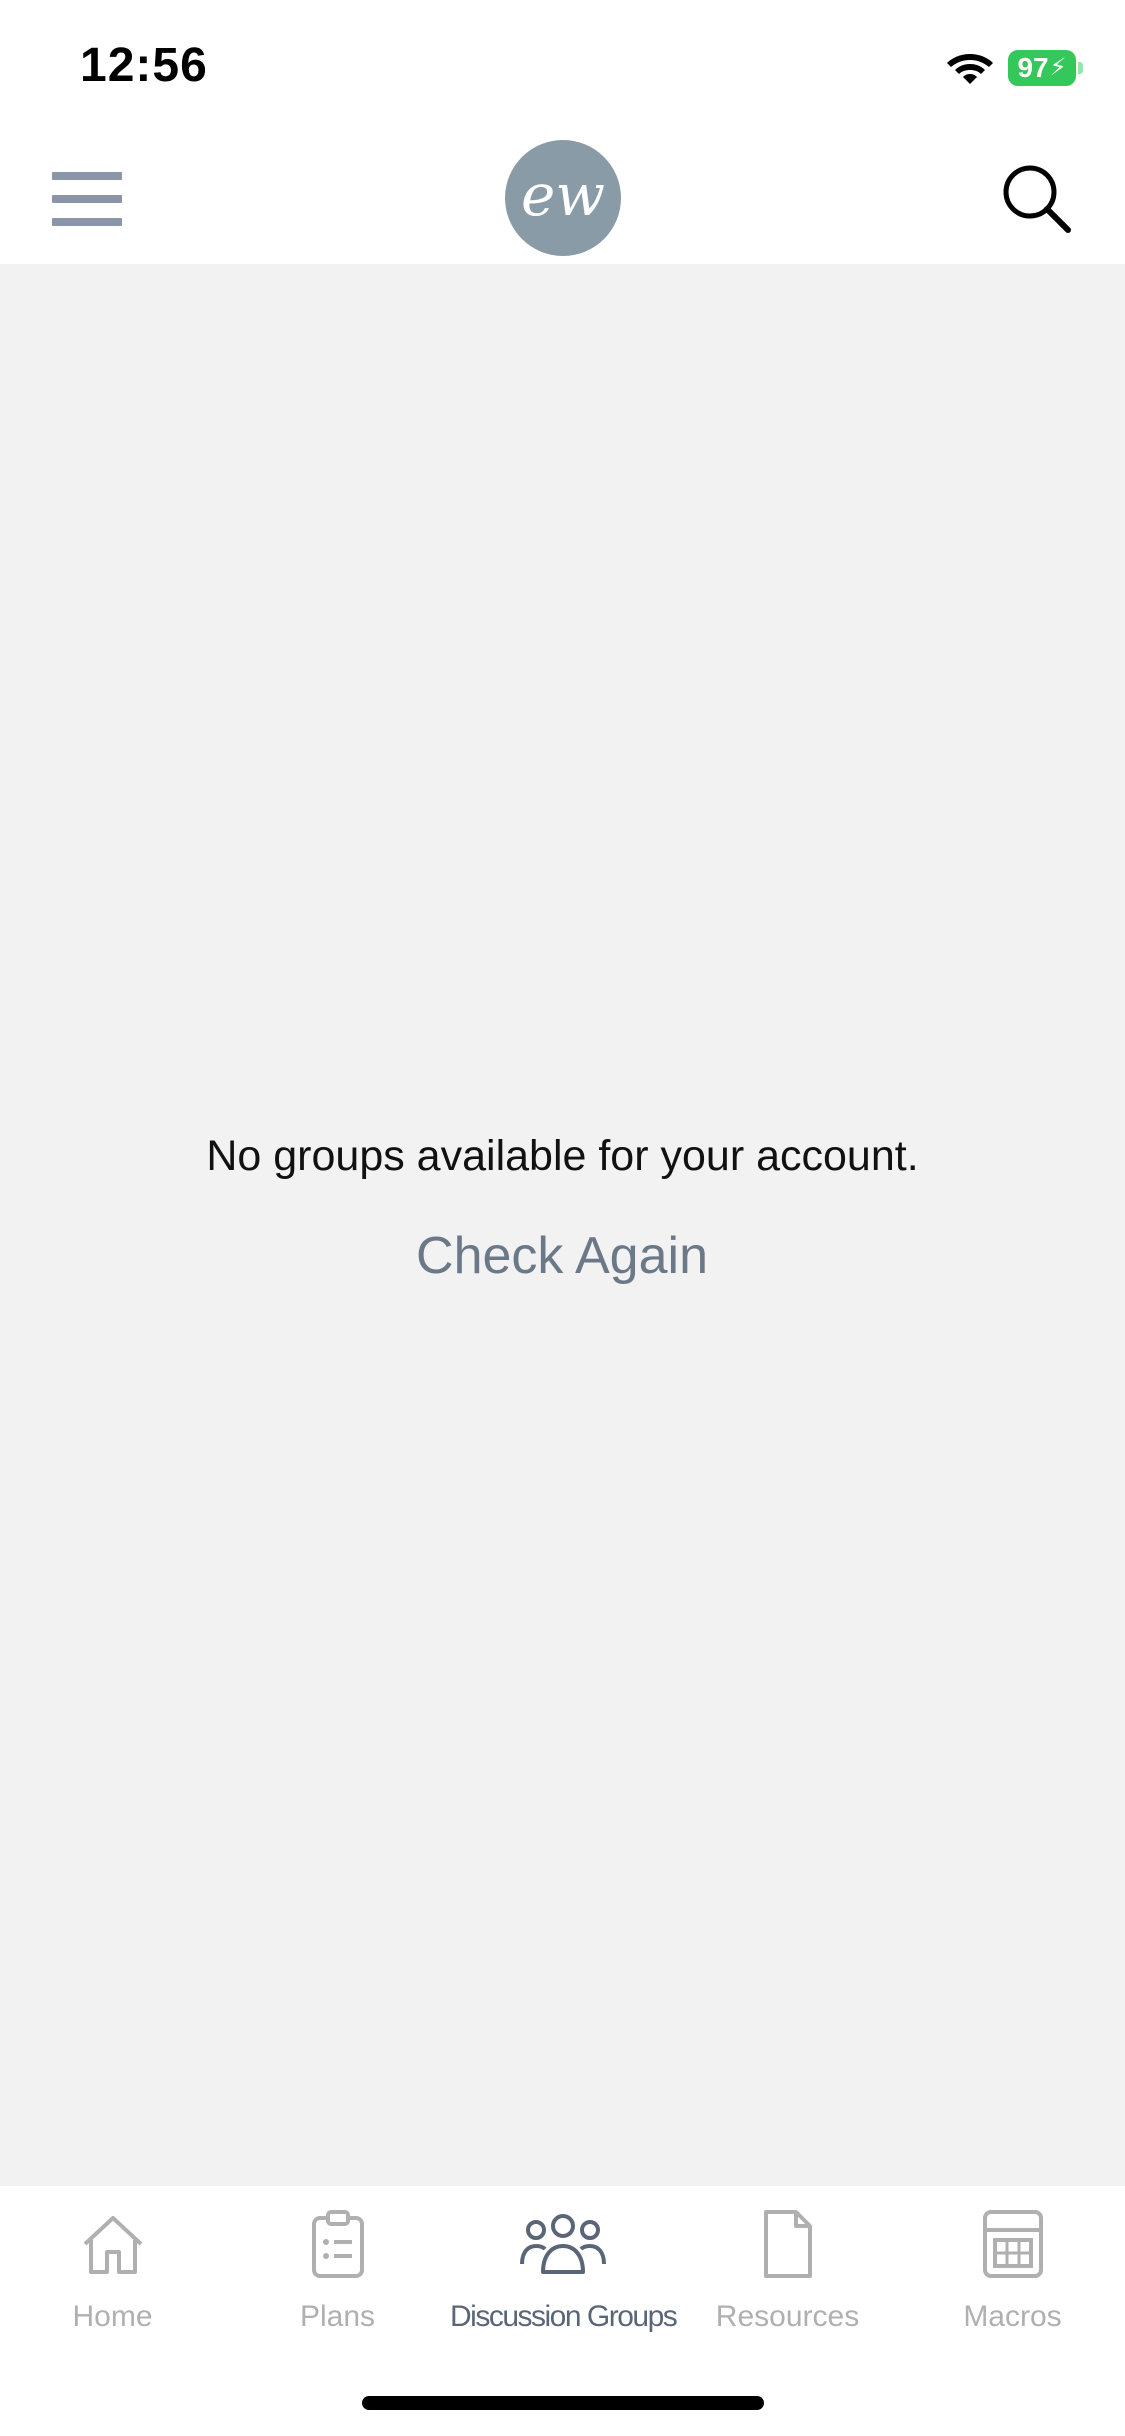  What do you see at coordinates (338, 2244) in the screenshot?
I see `clipboard-icon` at bounding box center [338, 2244].